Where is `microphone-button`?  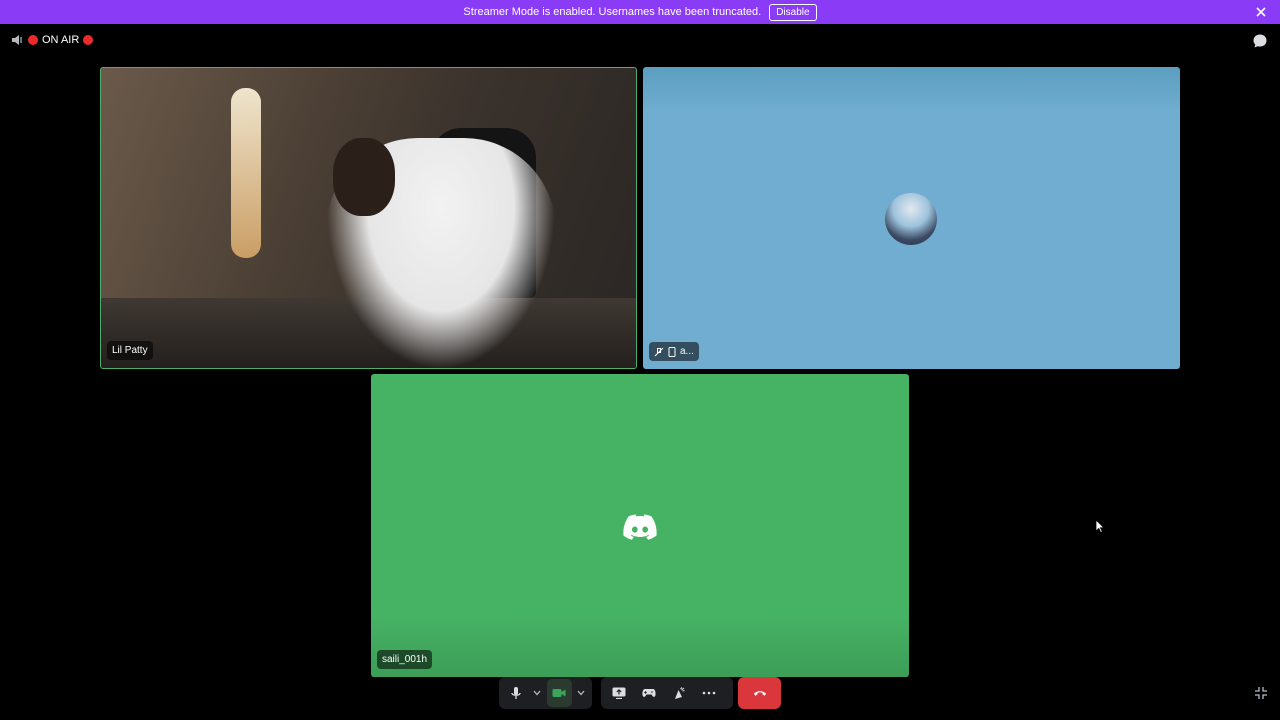
microphone-button is located at coordinates (515, 693).